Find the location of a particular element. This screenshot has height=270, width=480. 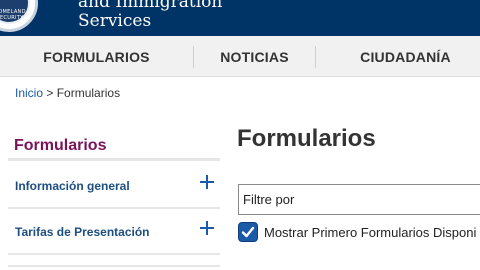

show-available-first-label: Mostrar Primero Formularios Disponi is located at coordinates (370, 232).